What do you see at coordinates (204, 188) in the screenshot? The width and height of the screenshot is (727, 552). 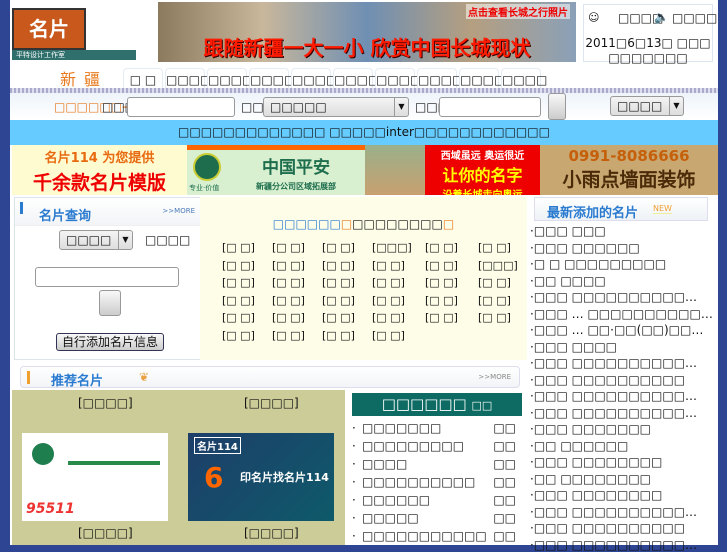 I see `ad-slogan: 专业·价值` at bounding box center [204, 188].